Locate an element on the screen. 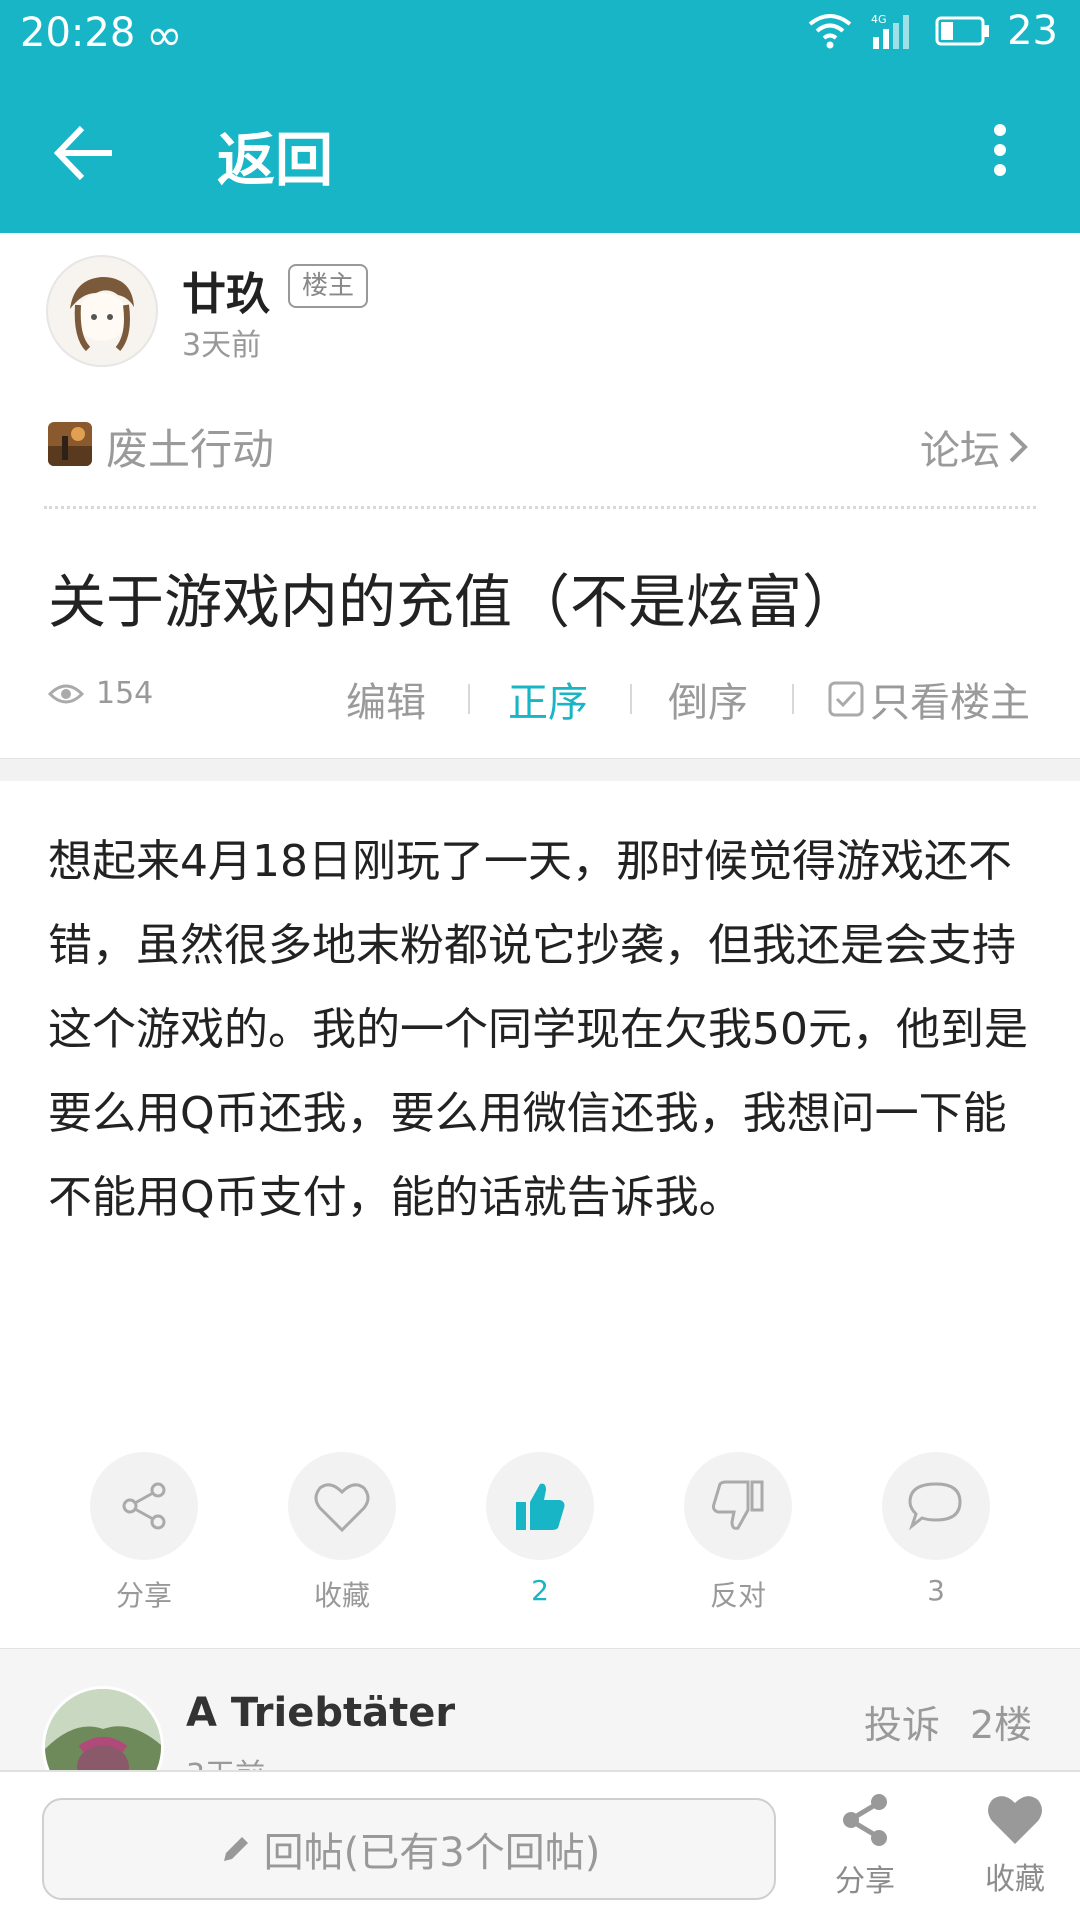  status-time: 20:28 is located at coordinates (78, 33).